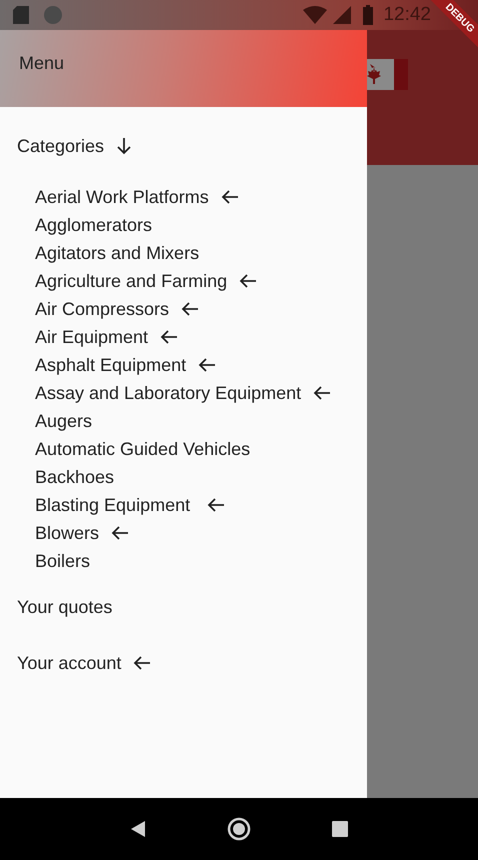  Describe the element at coordinates (315, 15) in the screenshot. I see `wifi-icon` at that location.